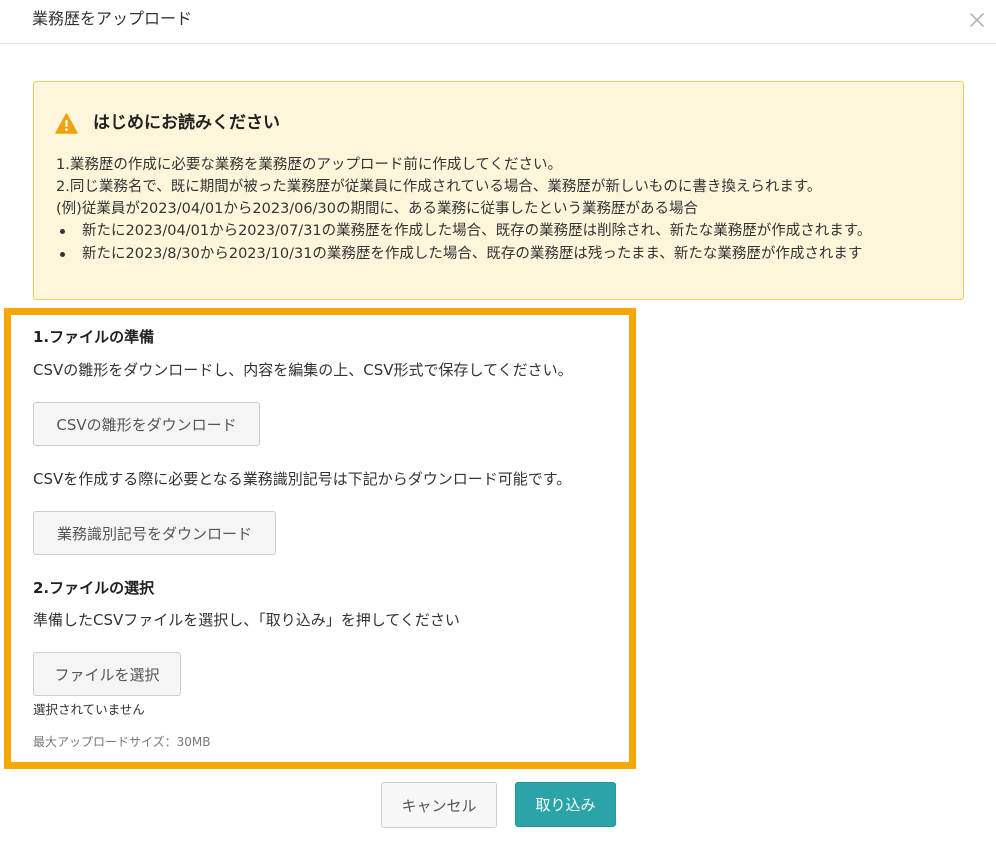 The width and height of the screenshot is (996, 859). Describe the element at coordinates (303, 370) in the screenshot. I see `prepare-description: CSVの雛形をダウンロードし、内容を編集の上、CSV形式で保存してください。` at that location.